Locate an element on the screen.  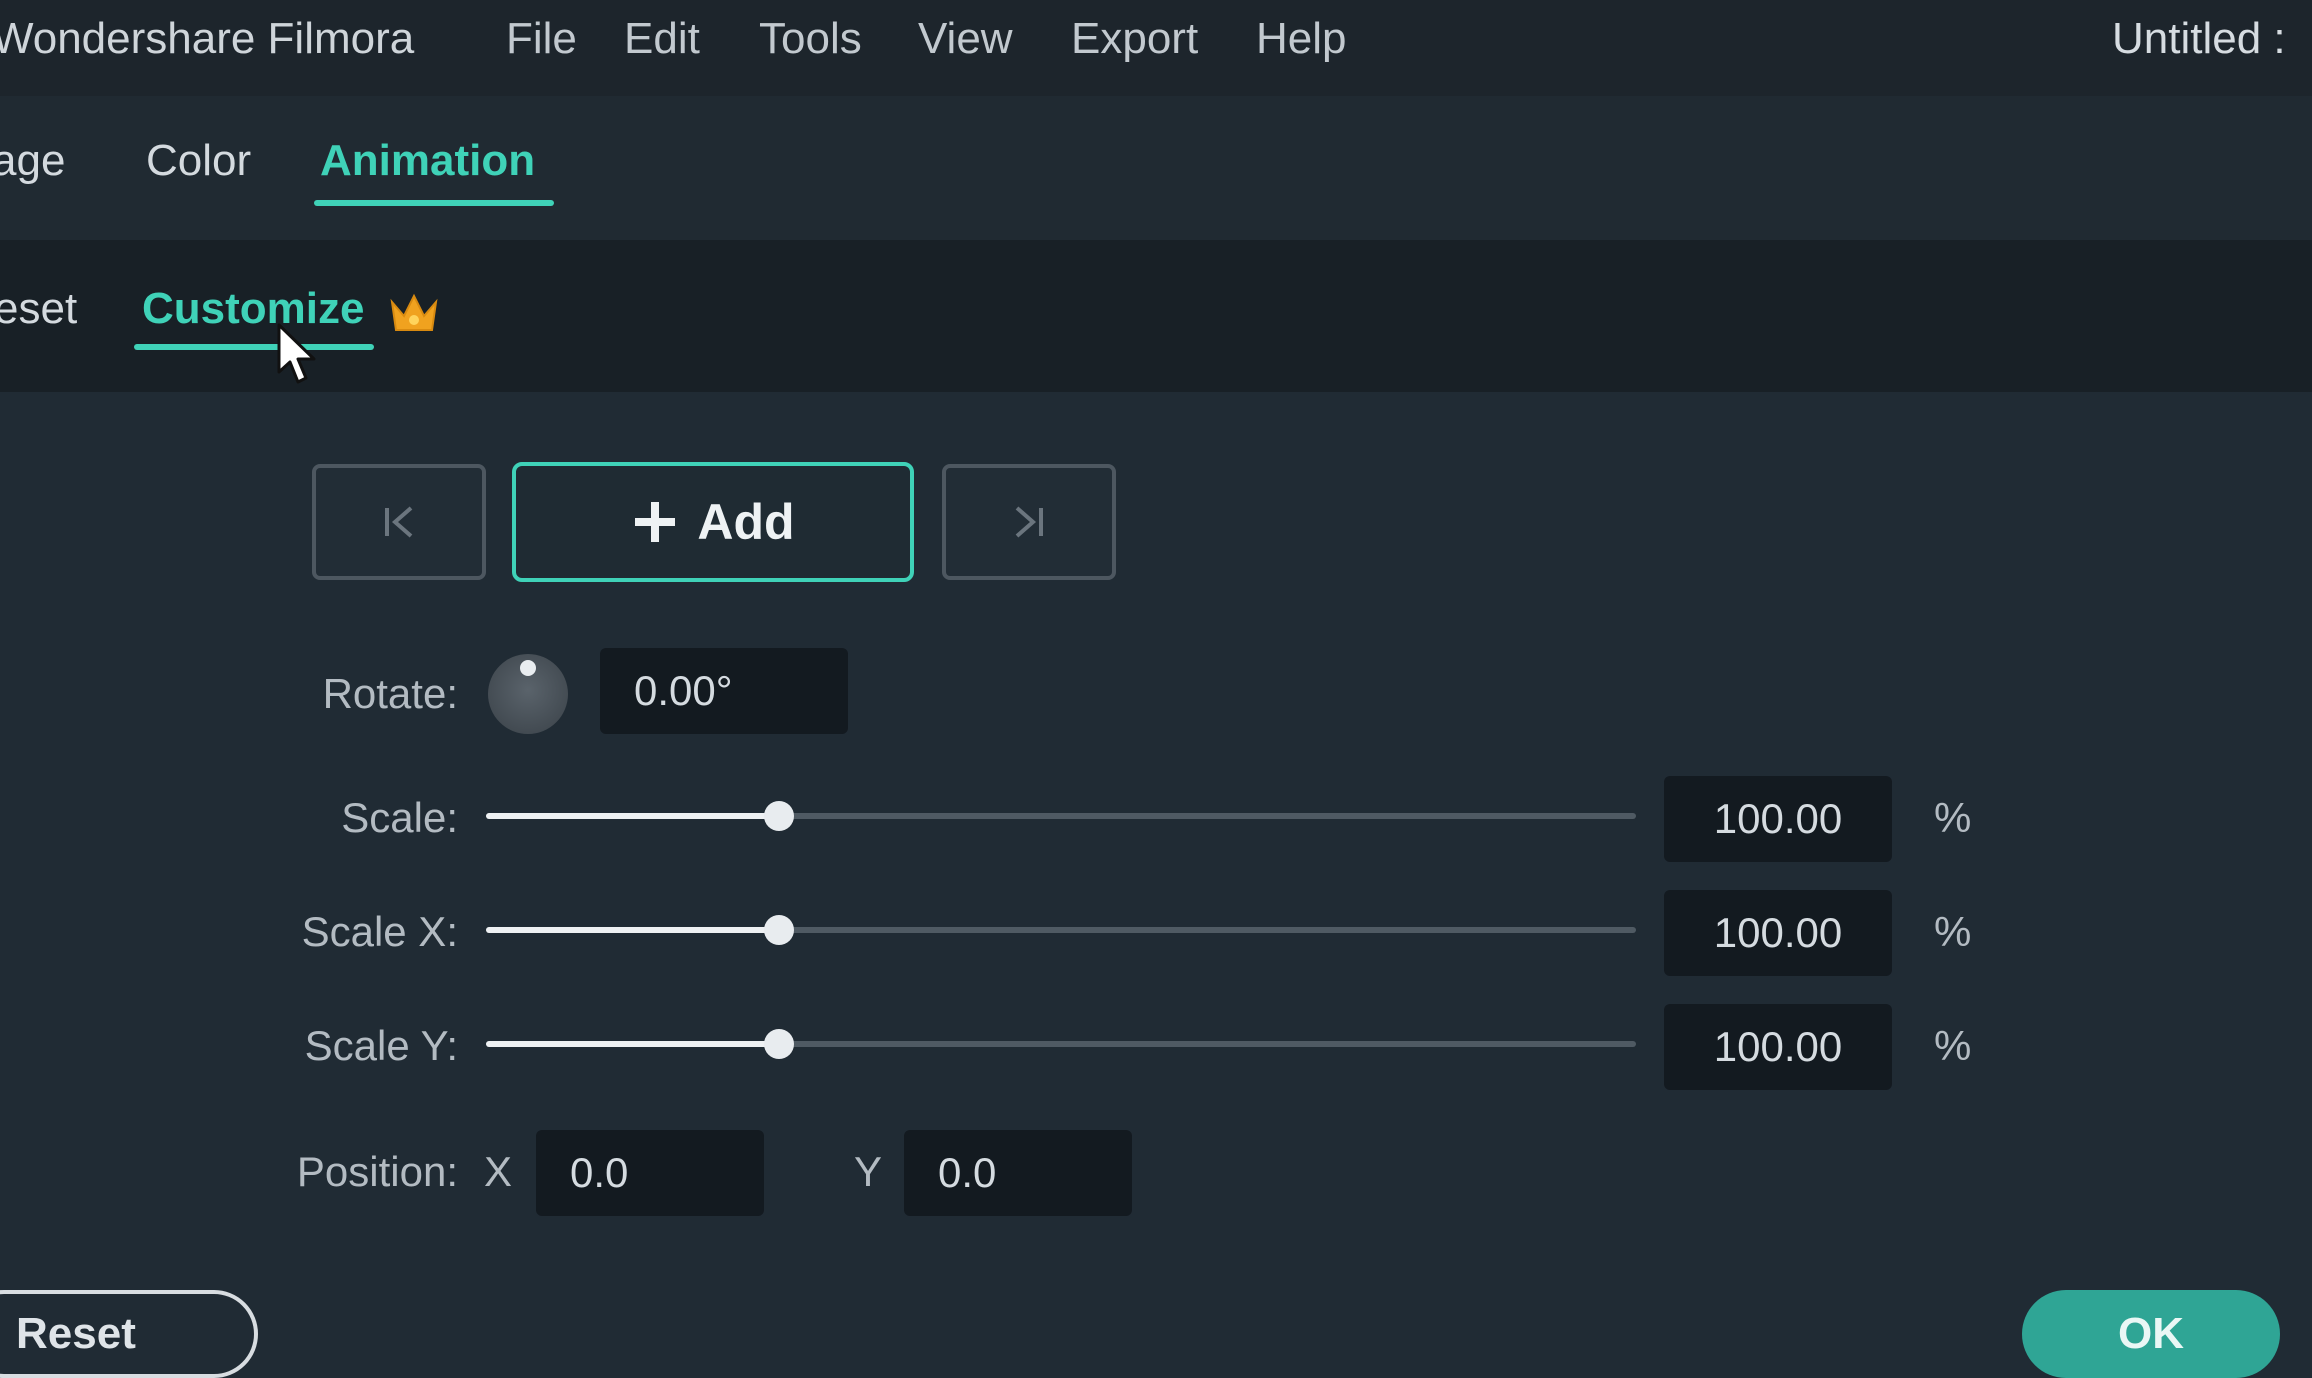
app-title: Wondershare Filmora is located at coordinates (207, 38).